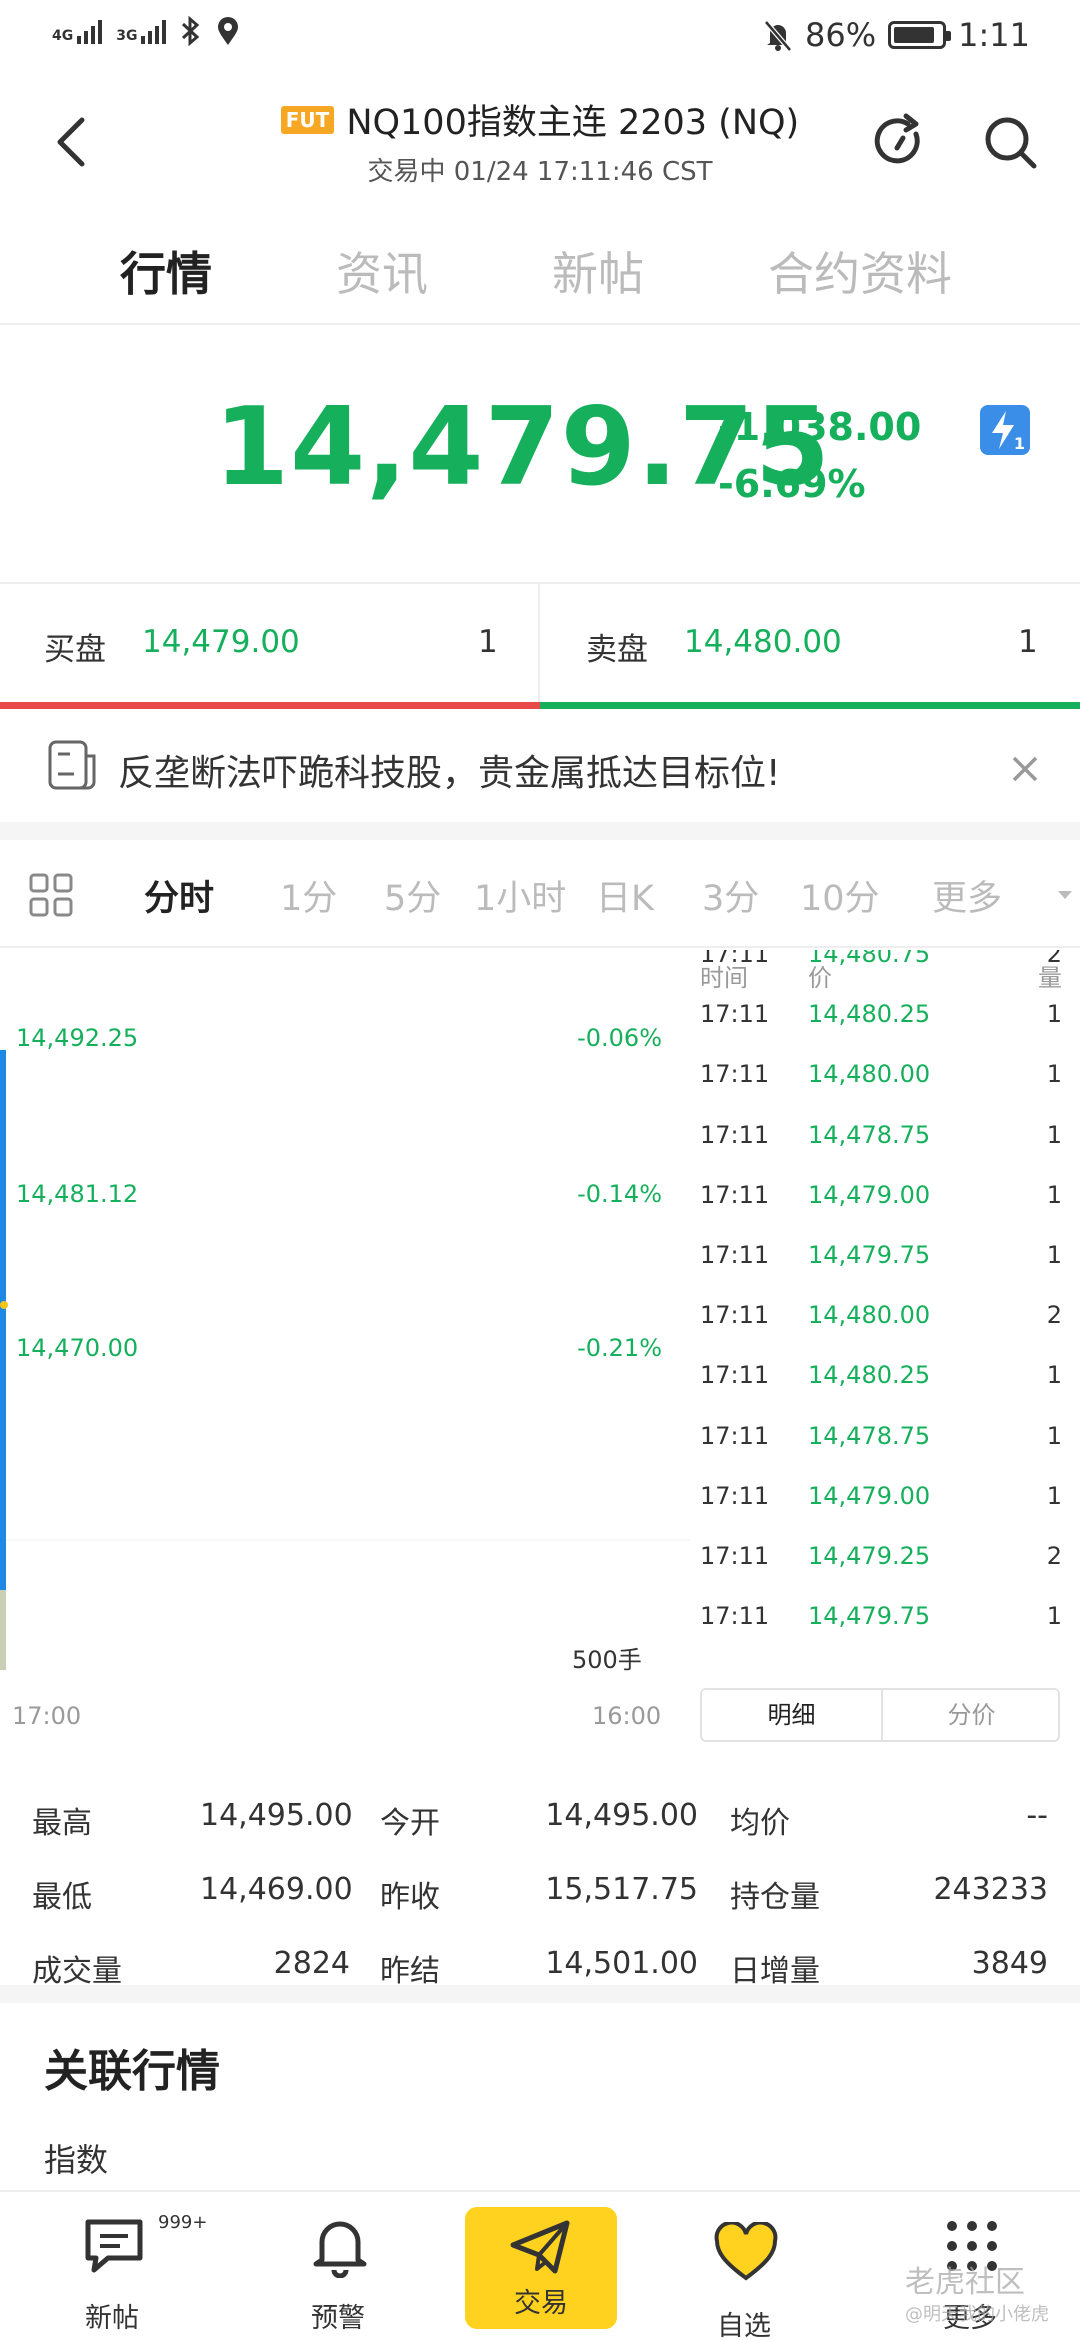  Describe the element at coordinates (520, 895) in the screenshot. I see `period-tab-1h: 1小时` at that location.